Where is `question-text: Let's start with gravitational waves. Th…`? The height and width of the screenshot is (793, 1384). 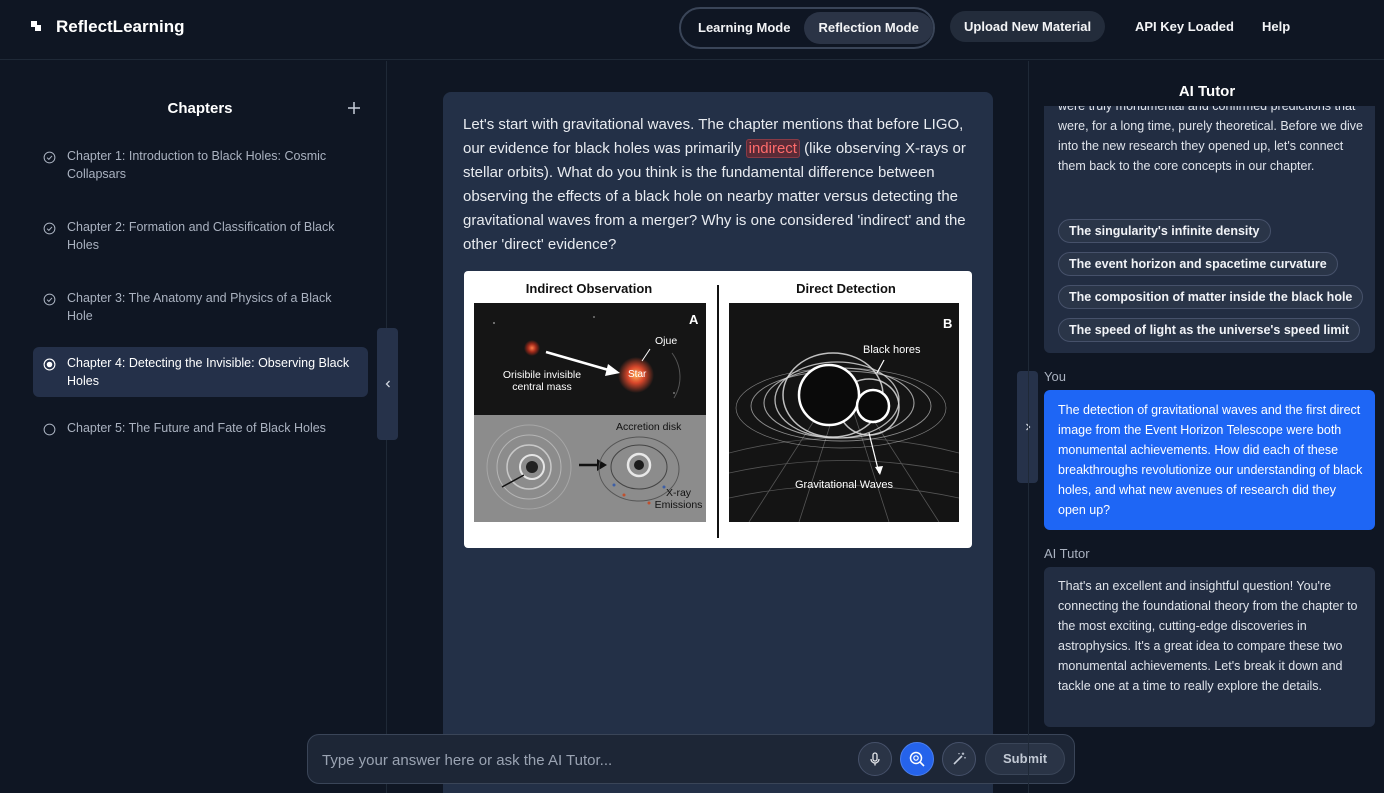
question-text: Let's start with gravitational waves. Th… is located at coordinates (719, 185).